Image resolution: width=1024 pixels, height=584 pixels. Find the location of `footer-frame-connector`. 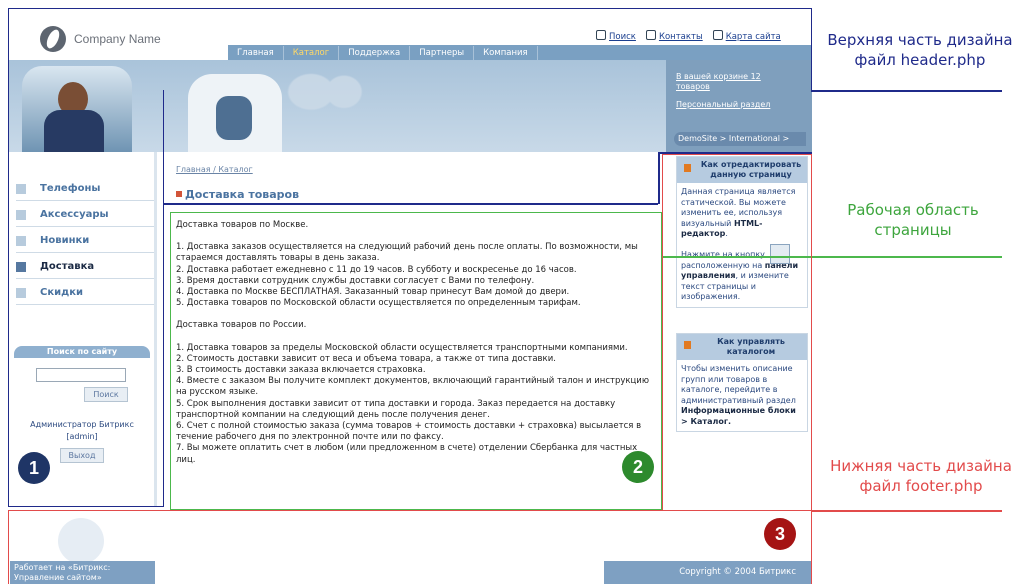

footer-frame-connector is located at coordinates (907, 511).